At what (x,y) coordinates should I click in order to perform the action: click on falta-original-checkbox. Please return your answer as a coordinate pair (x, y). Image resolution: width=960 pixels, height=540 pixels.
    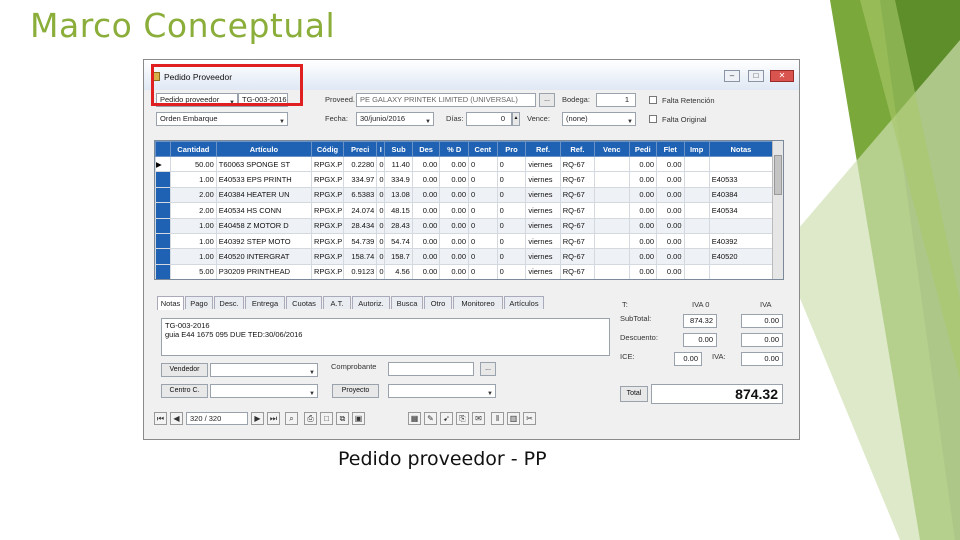
    Looking at the image, I should click on (653, 119).